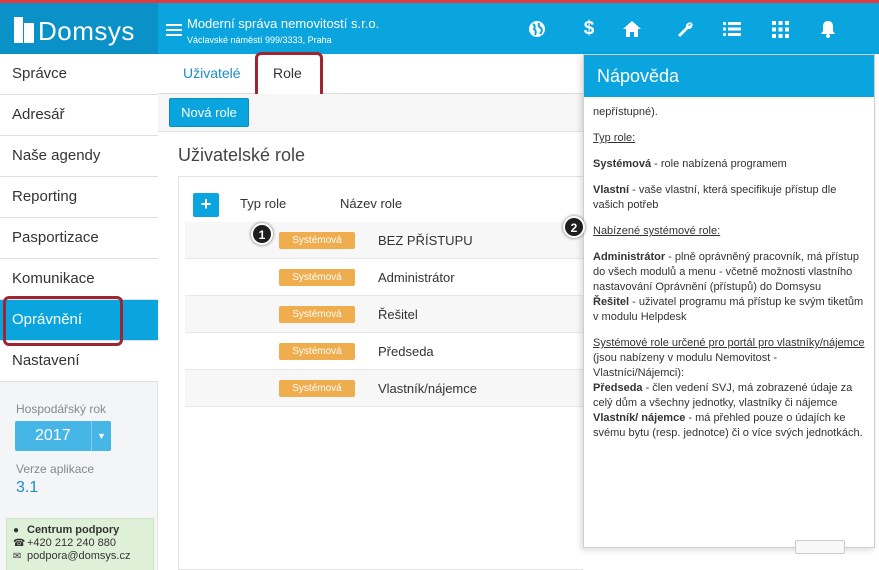 The width and height of the screenshot is (879, 570). I want to click on list-icon, so click(732, 29).